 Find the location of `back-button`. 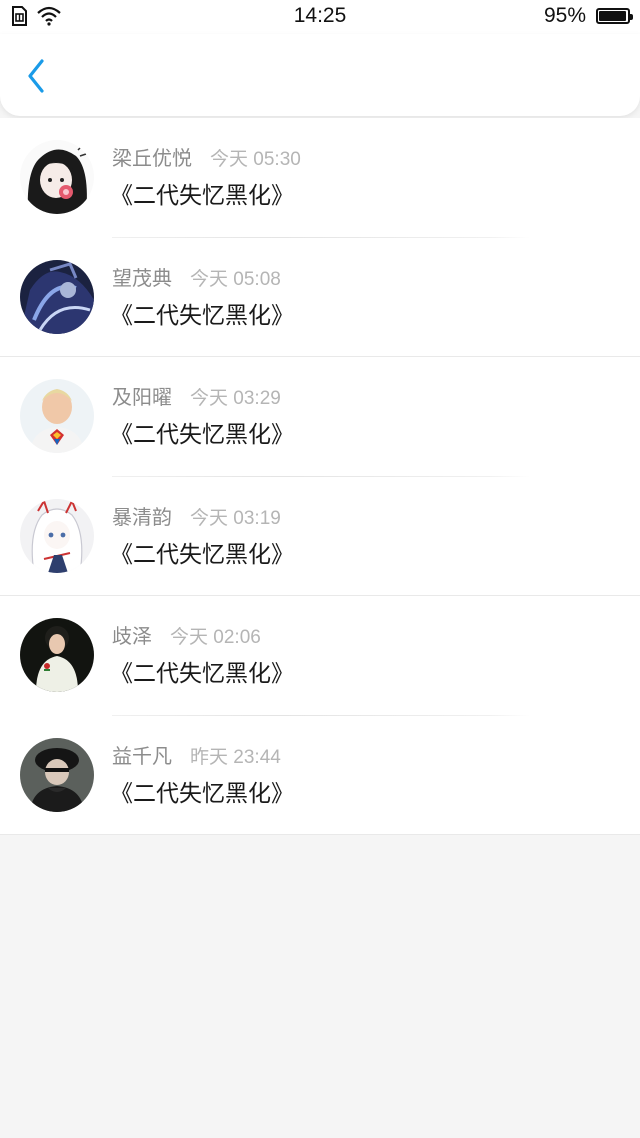

back-button is located at coordinates (36, 76).